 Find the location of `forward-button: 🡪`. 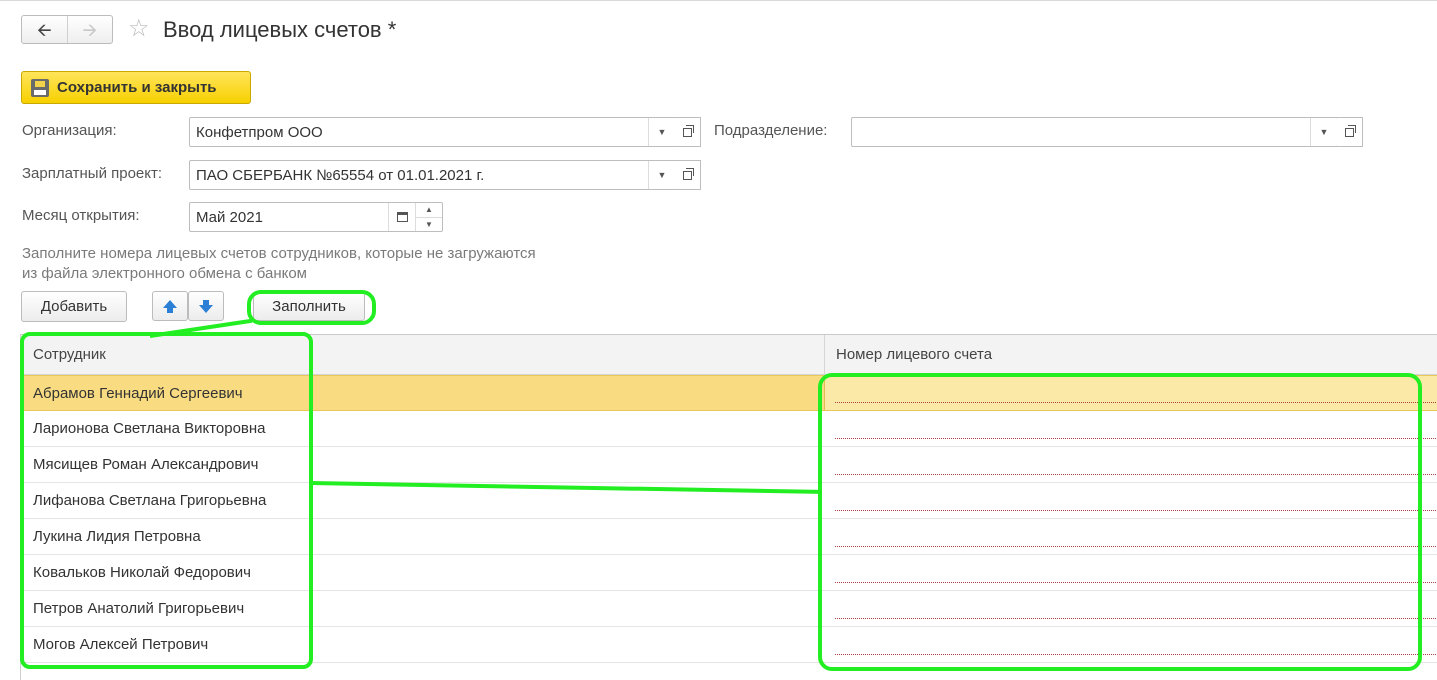

forward-button: 🡪 is located at coordinates (90, 29).